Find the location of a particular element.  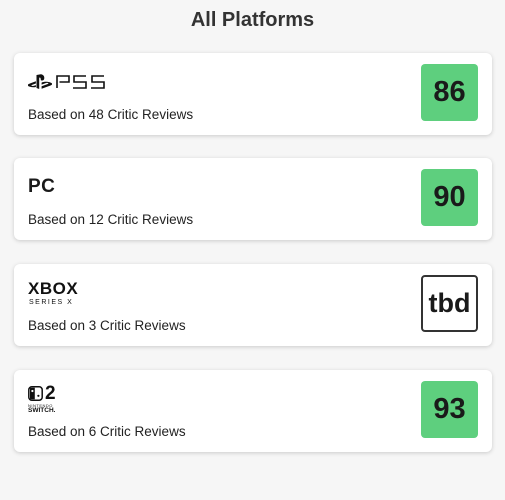

joycon-icon is located at coordinates (35, 393).